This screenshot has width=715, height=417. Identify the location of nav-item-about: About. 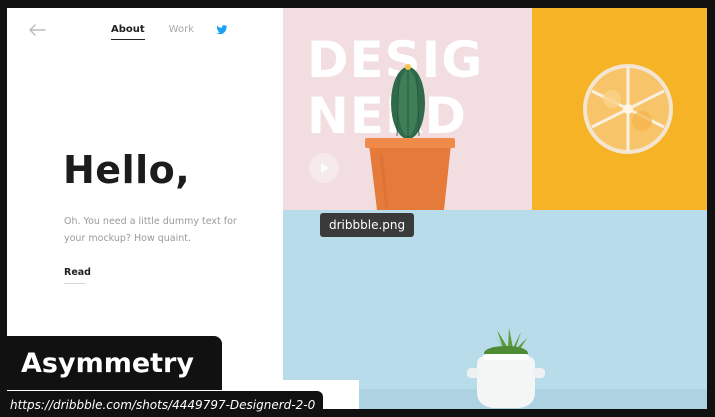
(128, 32).